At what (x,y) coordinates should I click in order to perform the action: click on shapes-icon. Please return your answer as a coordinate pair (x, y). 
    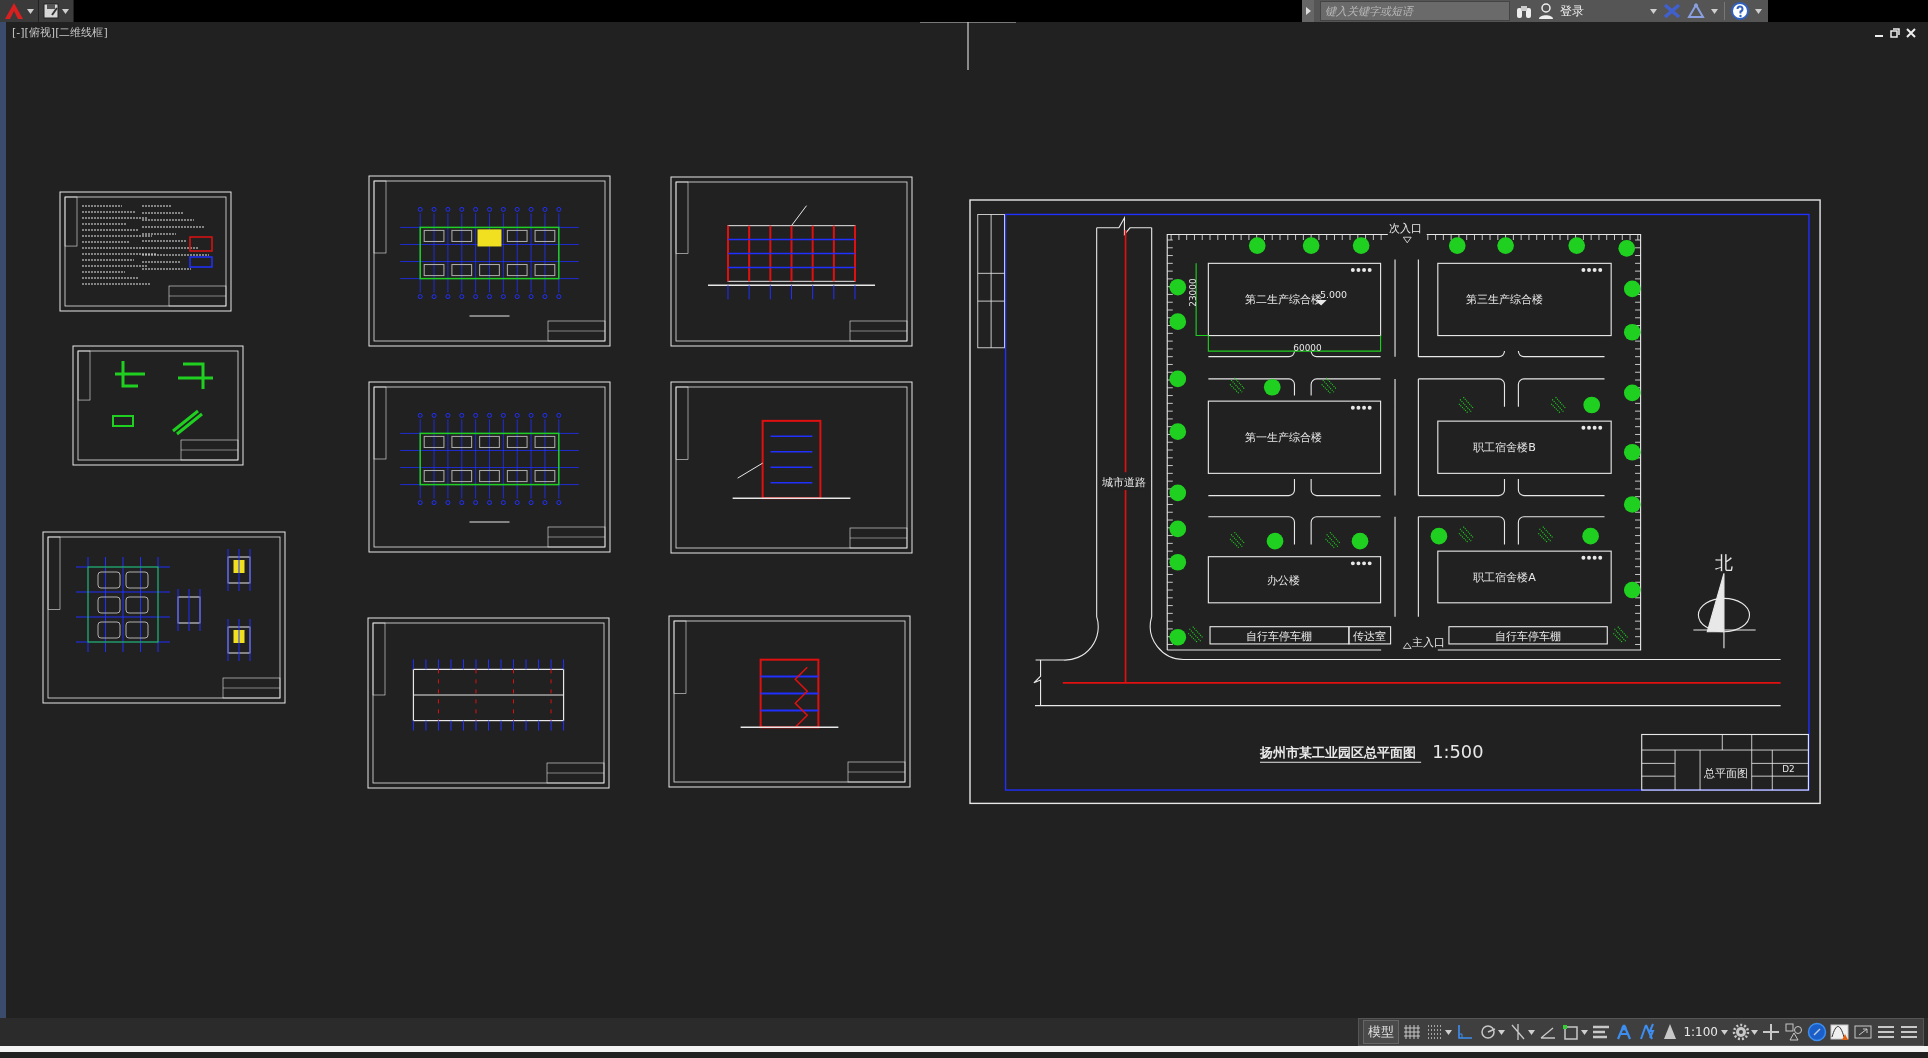
    Looking at the image, I should click on (1794, 1032).